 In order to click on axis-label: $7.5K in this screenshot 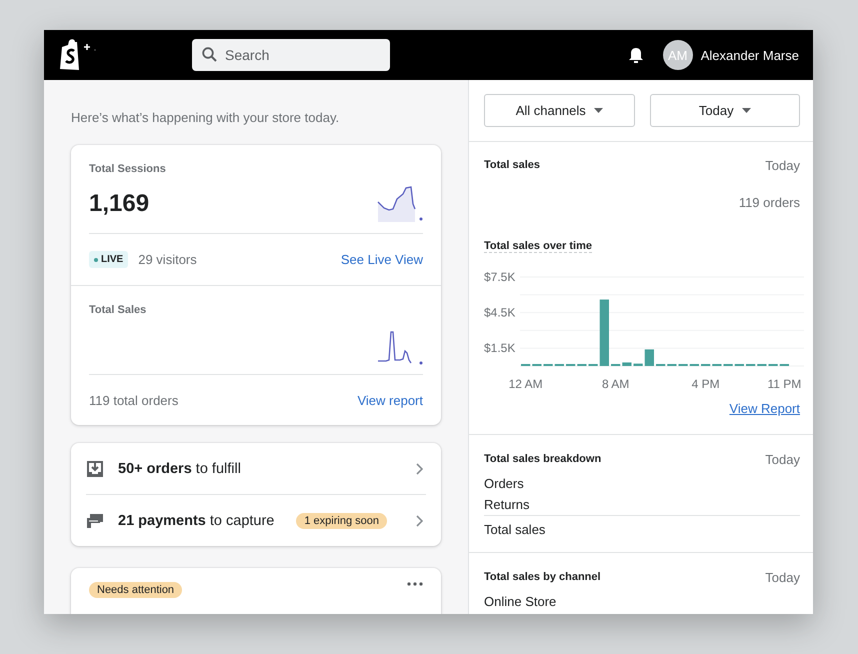, I will do `click(500, 277)`.